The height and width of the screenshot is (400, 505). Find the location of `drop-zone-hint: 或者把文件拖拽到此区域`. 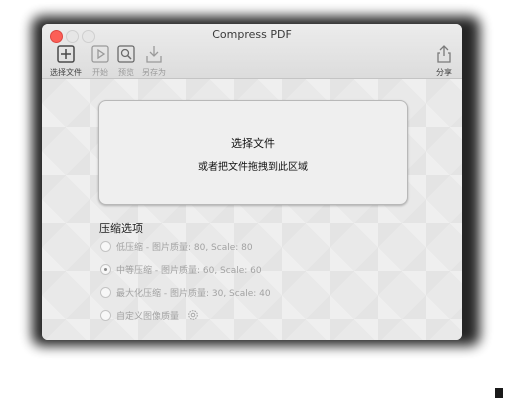

drop-zone-hint: 或者把文件拖拽到此区域 is located at coordinates (253, 167).